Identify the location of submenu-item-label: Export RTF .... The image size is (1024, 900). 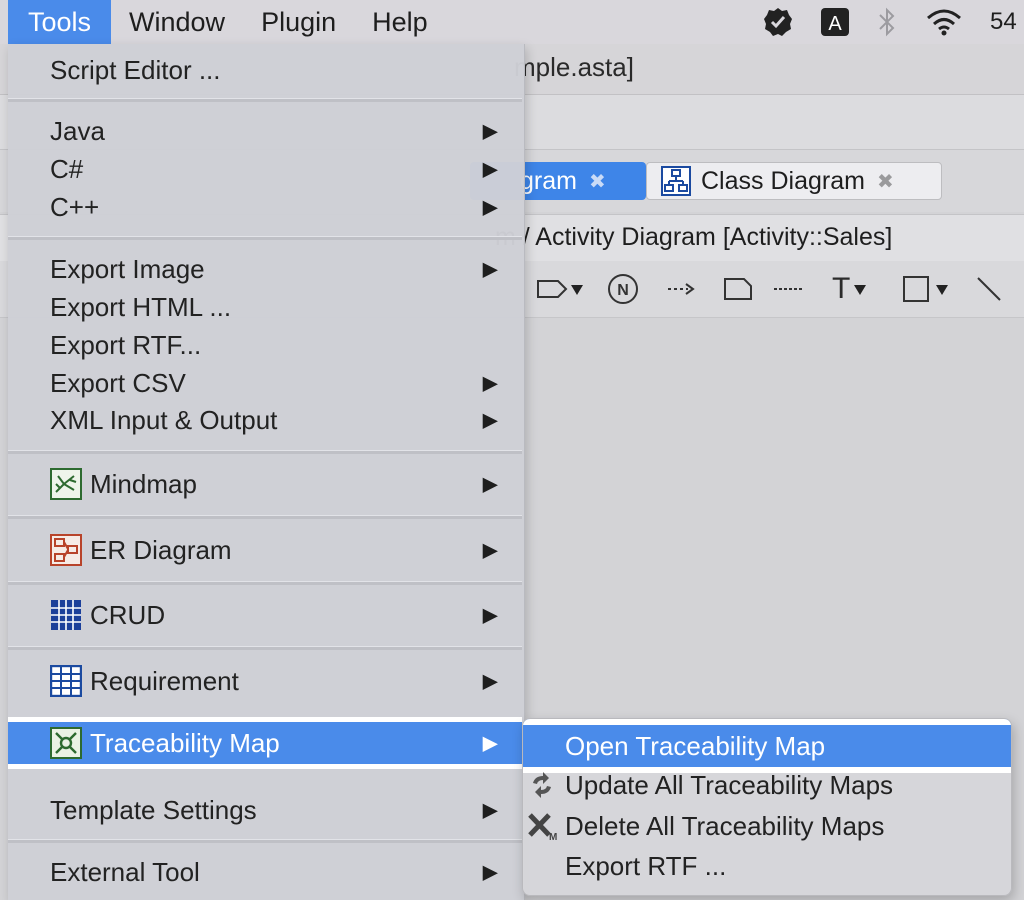
(646, 865).